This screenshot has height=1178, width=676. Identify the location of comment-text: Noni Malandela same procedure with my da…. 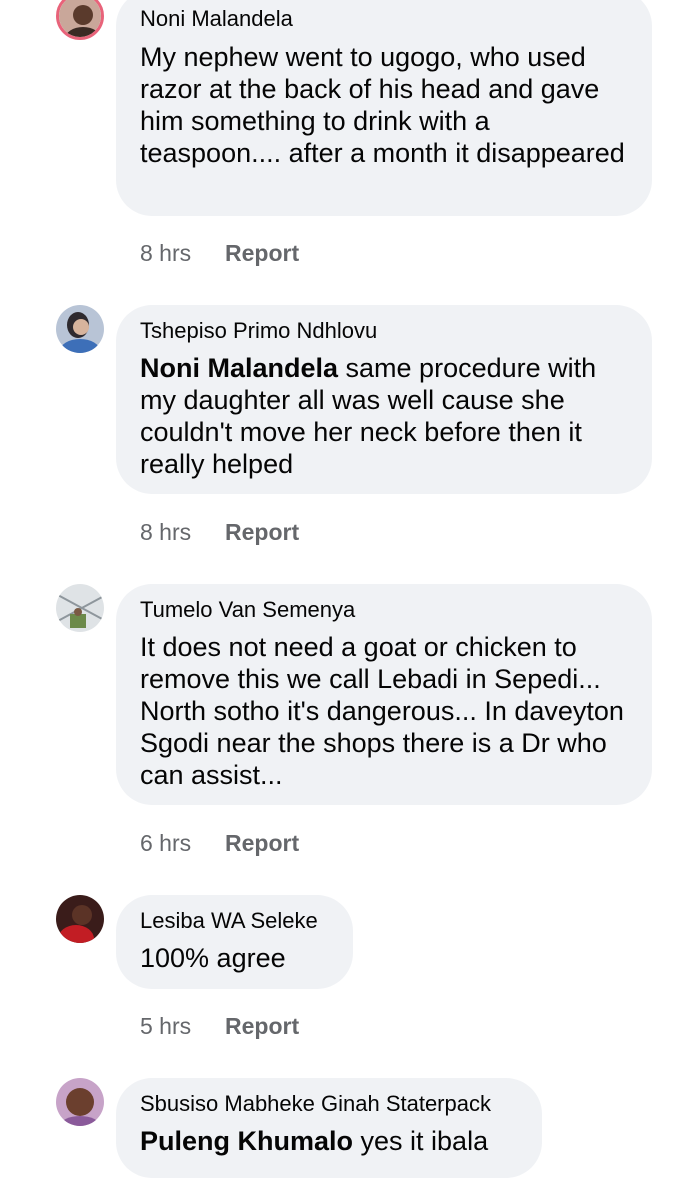
(380, 416).